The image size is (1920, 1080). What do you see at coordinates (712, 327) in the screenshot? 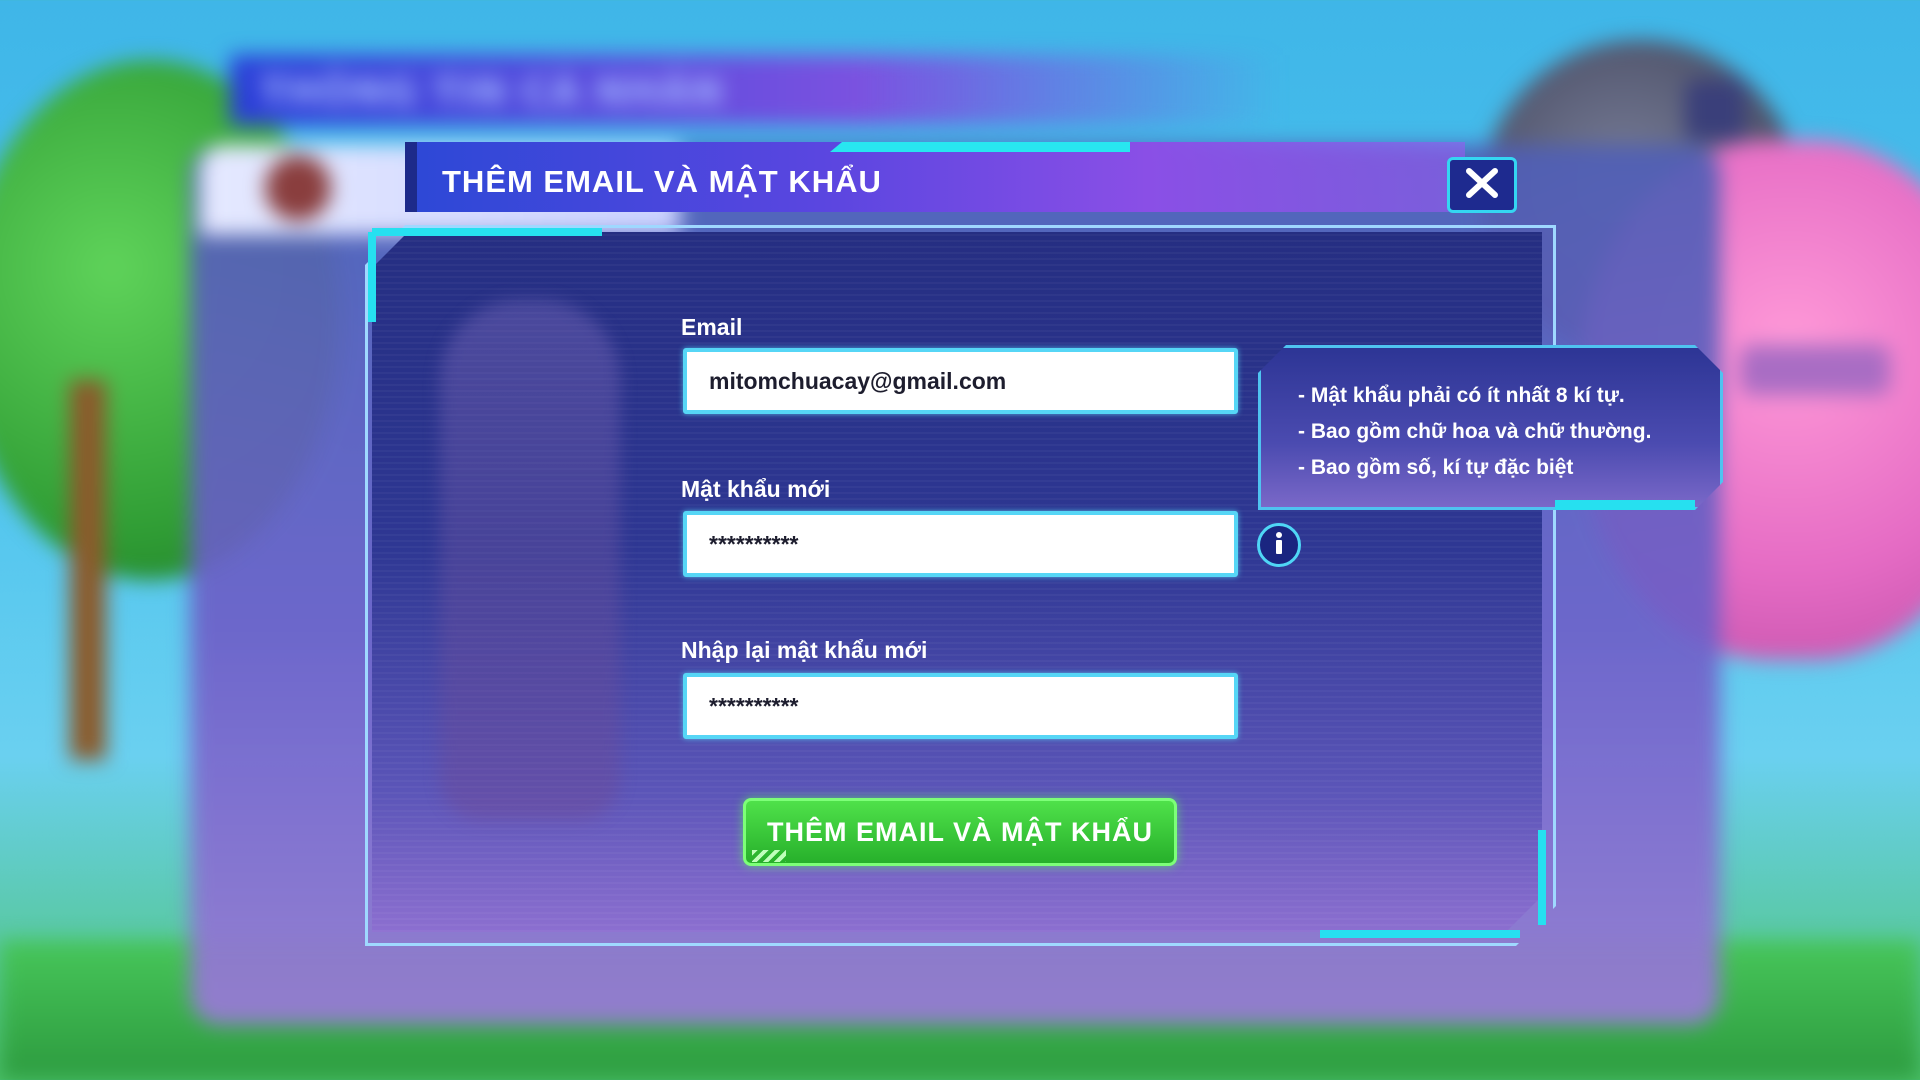
I see `email-label: Email` at bounding box center [712, 327].